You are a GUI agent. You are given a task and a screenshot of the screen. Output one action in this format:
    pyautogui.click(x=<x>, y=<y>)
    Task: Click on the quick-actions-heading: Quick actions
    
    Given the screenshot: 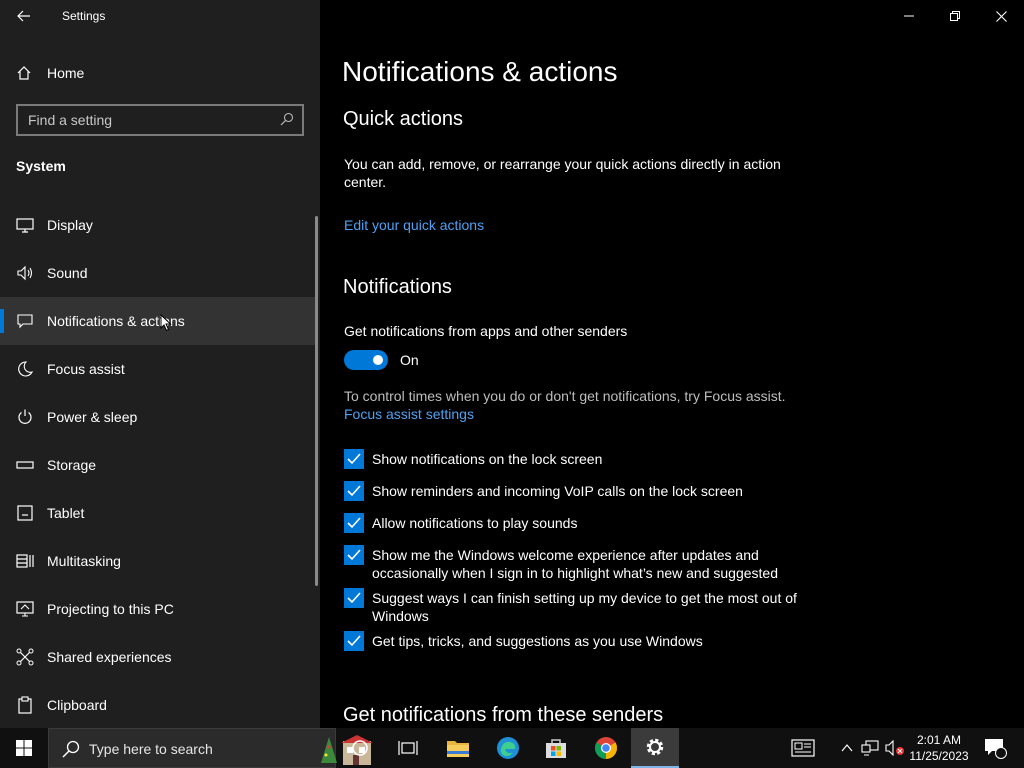 What is the action you would take?
    pyautogui.click(x=403, y=119)
    